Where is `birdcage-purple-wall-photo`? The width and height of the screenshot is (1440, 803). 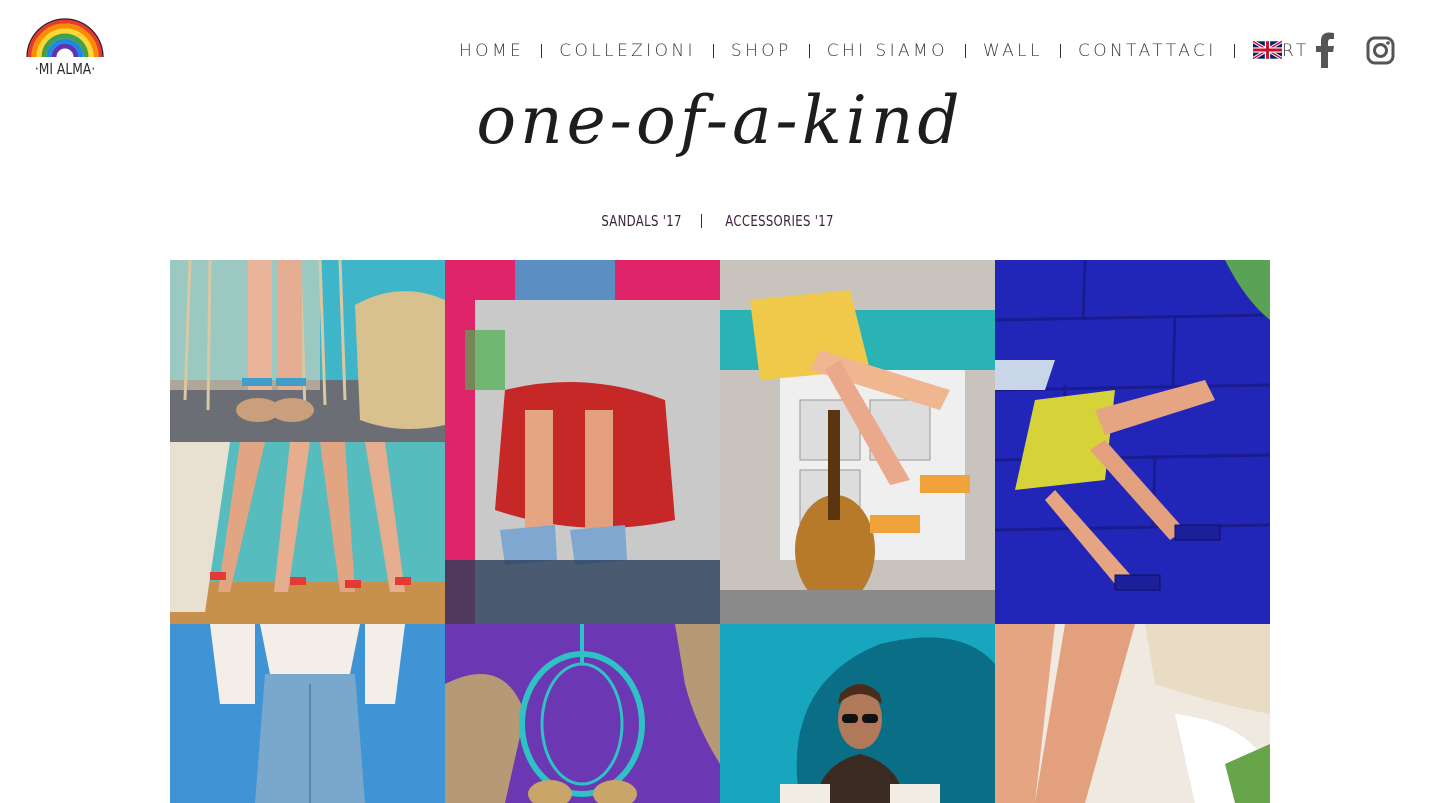
birdcage-purple-wall-photo is located at coordinates (582, 713).